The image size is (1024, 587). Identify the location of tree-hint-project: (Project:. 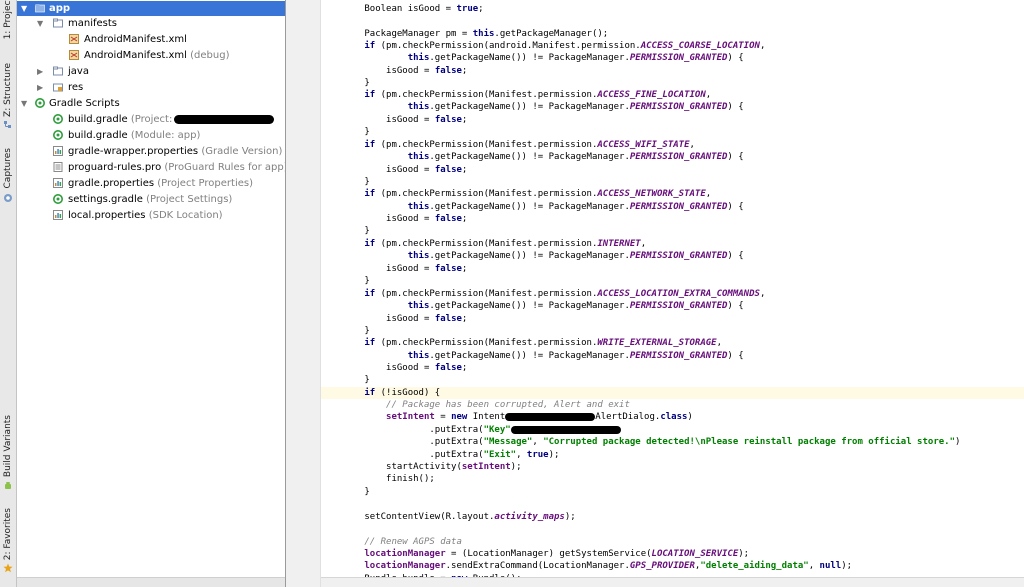
(151, 119).